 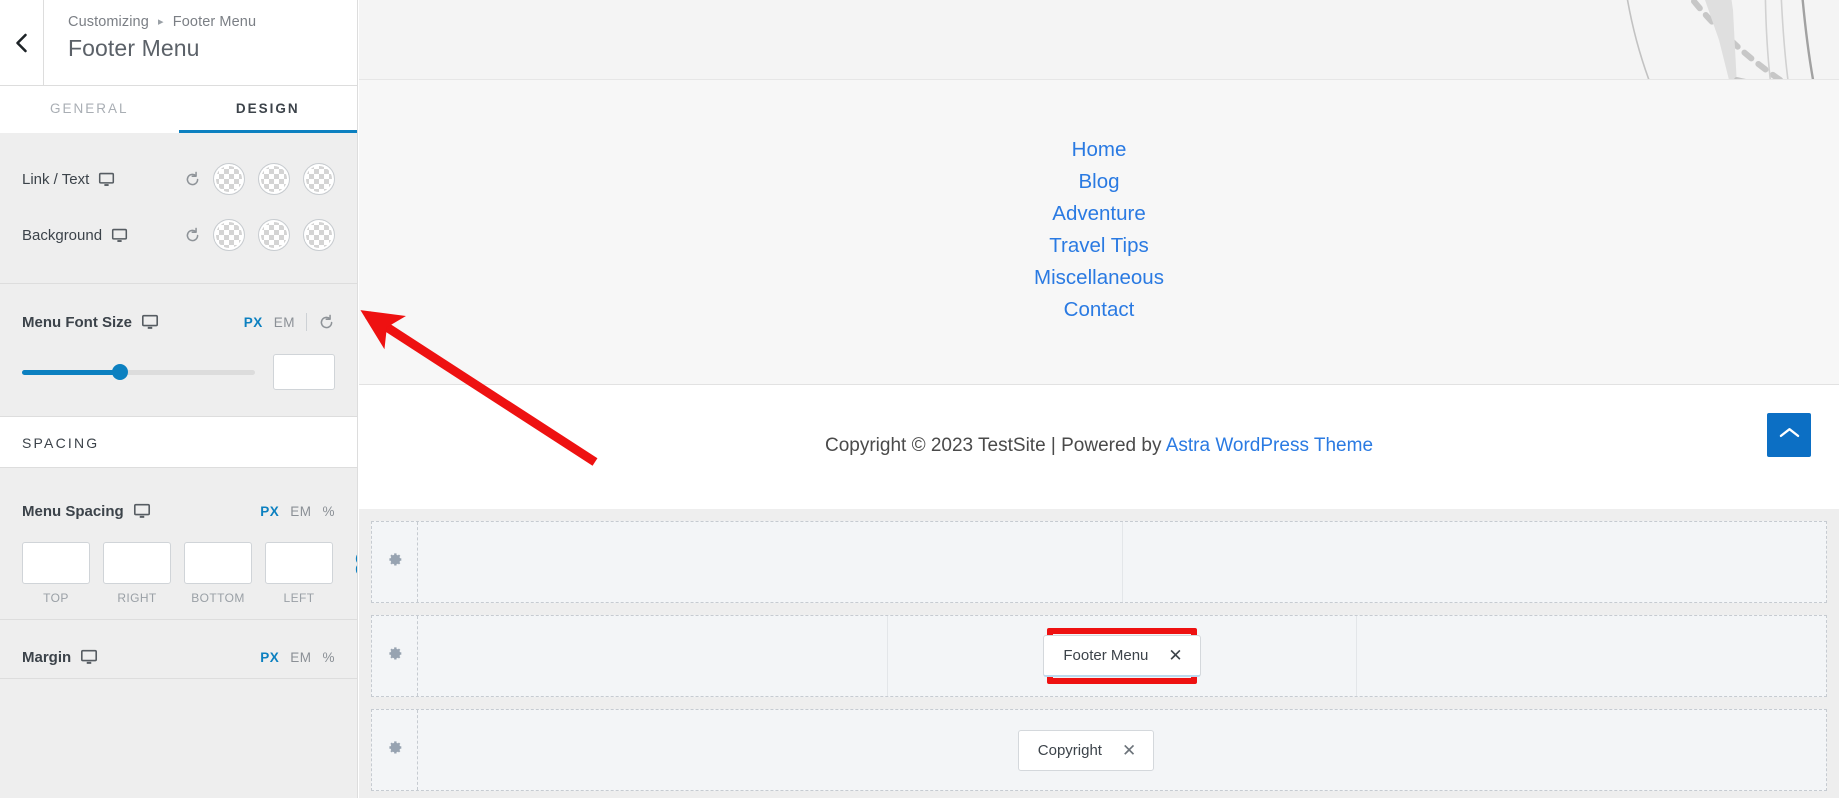 I want to click on menu-spacing-top-caption: TOP, so click(x=56, y=598).